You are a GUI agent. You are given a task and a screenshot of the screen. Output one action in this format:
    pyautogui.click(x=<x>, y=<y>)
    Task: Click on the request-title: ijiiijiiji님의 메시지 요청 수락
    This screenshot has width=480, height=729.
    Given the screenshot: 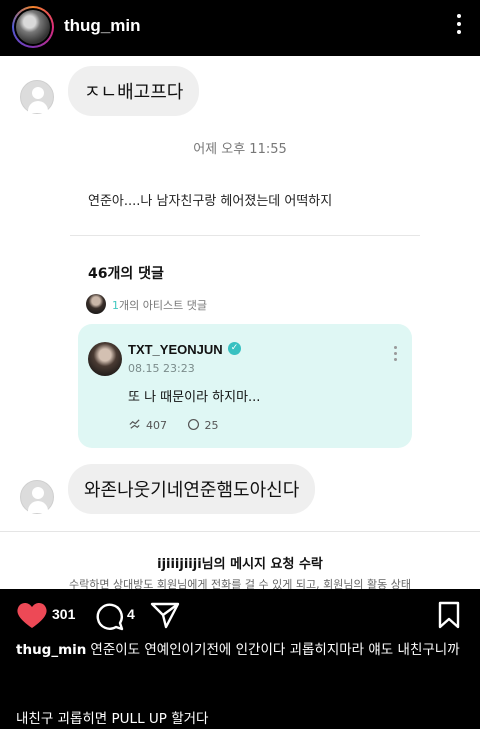 What is the action you would take?
    pyautogui.click(x=240, y=564)
    